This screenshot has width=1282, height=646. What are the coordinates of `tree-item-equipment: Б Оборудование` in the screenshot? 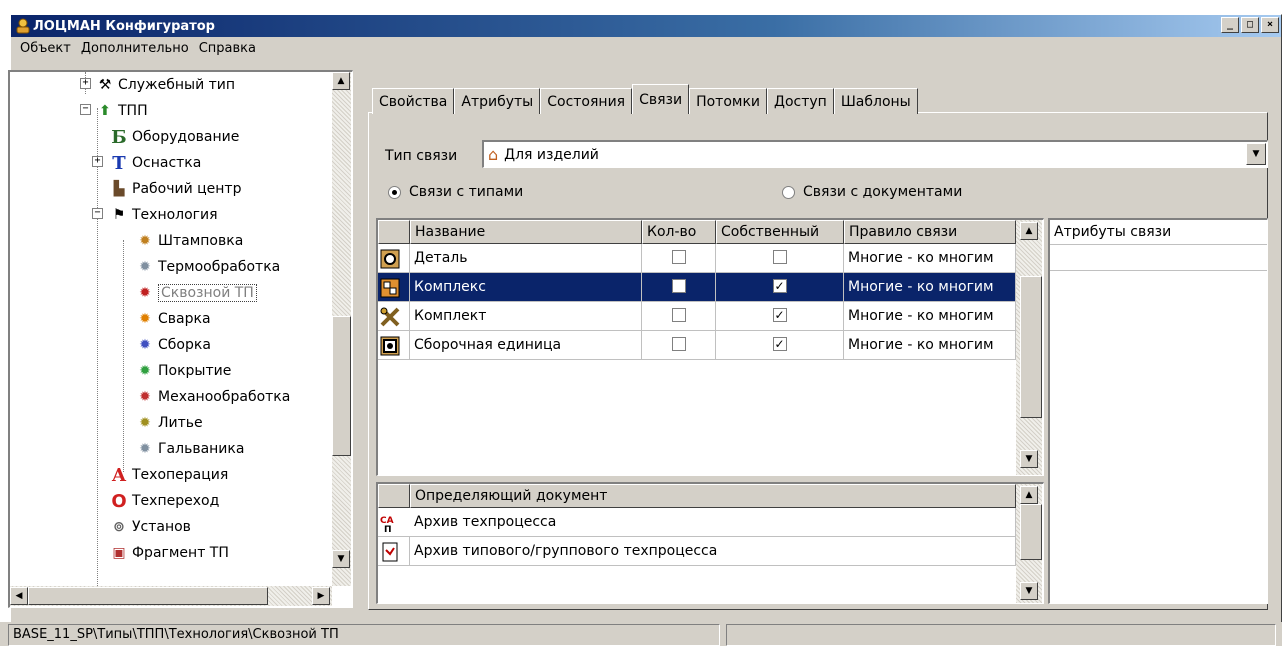 It's located at (174, 137).